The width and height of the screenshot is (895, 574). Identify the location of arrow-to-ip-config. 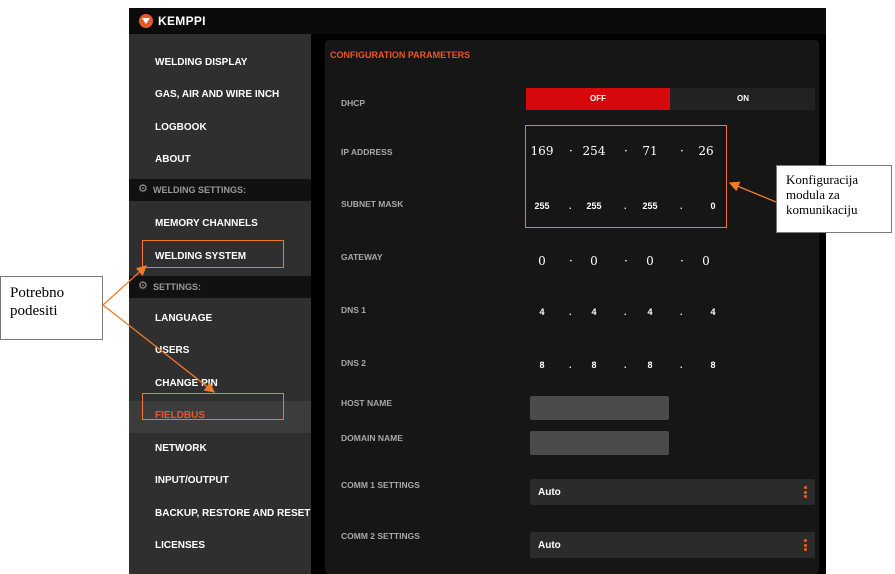
(752, 192).